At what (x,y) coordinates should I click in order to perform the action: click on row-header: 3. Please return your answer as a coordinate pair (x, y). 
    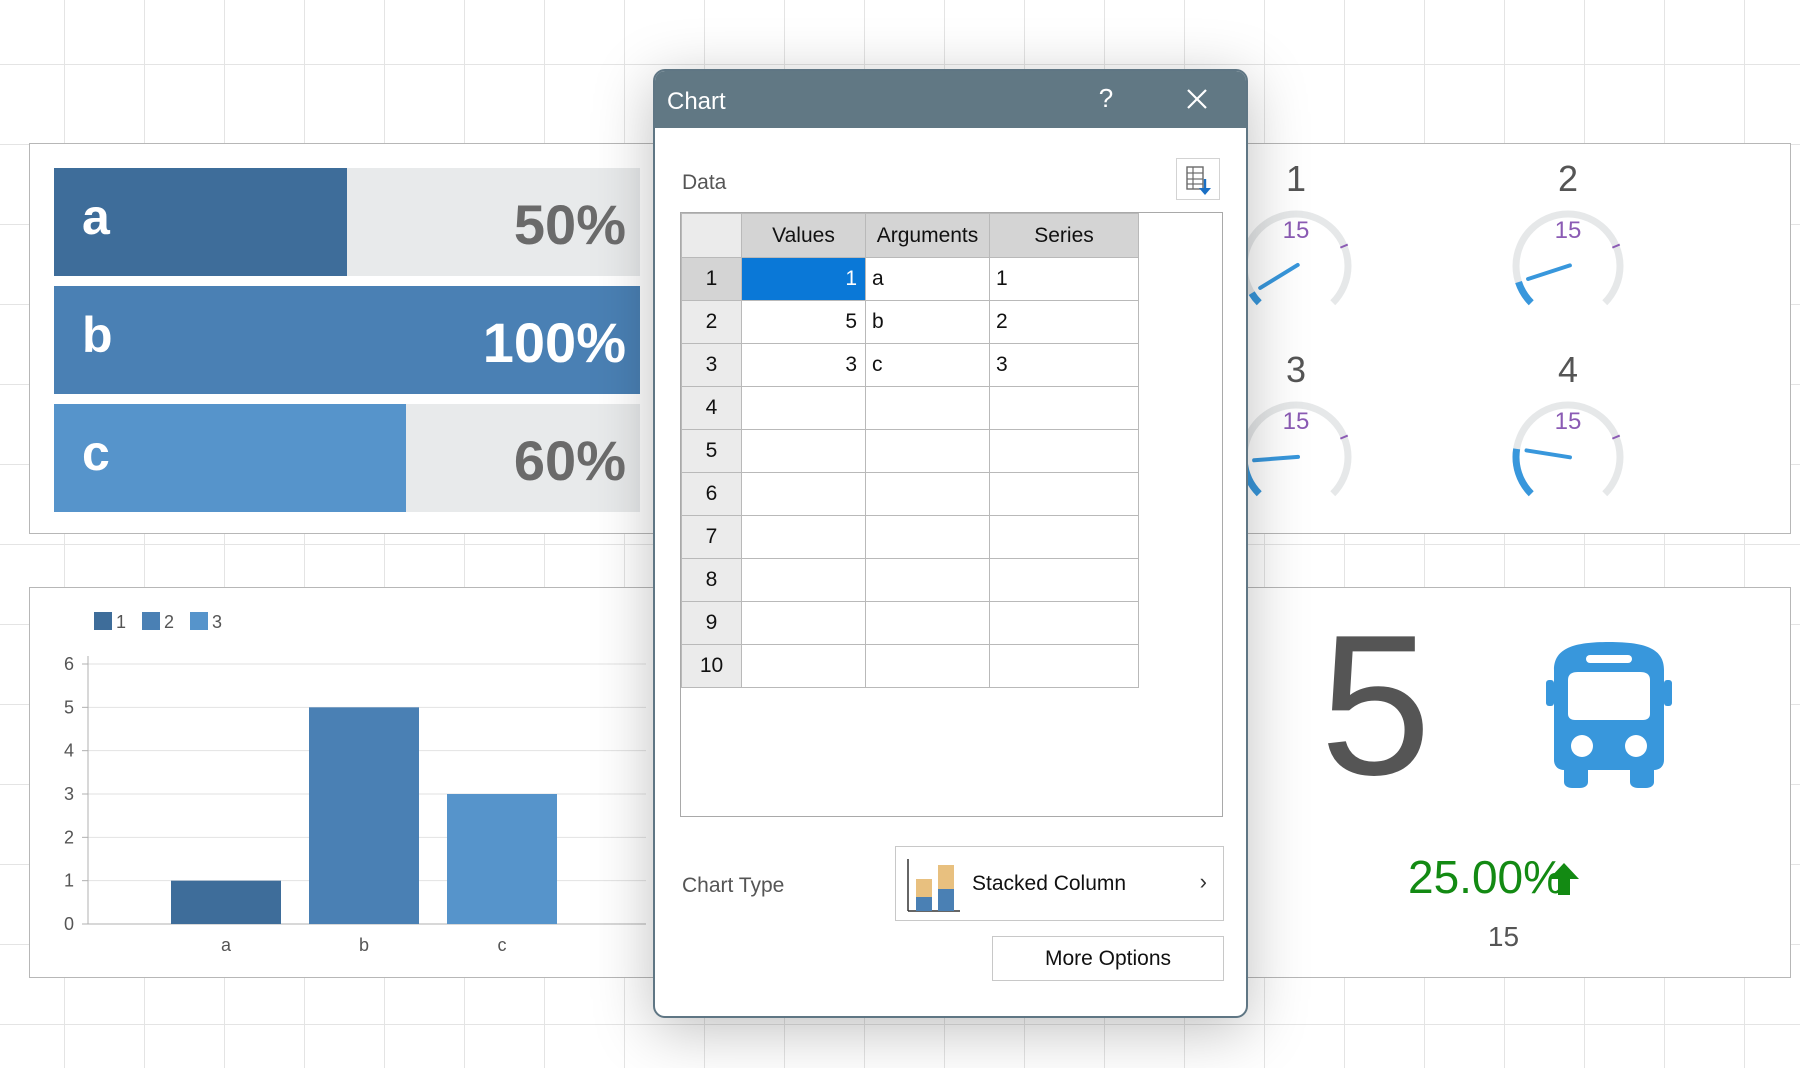
    Looking at the image, I should click on (711, 365).